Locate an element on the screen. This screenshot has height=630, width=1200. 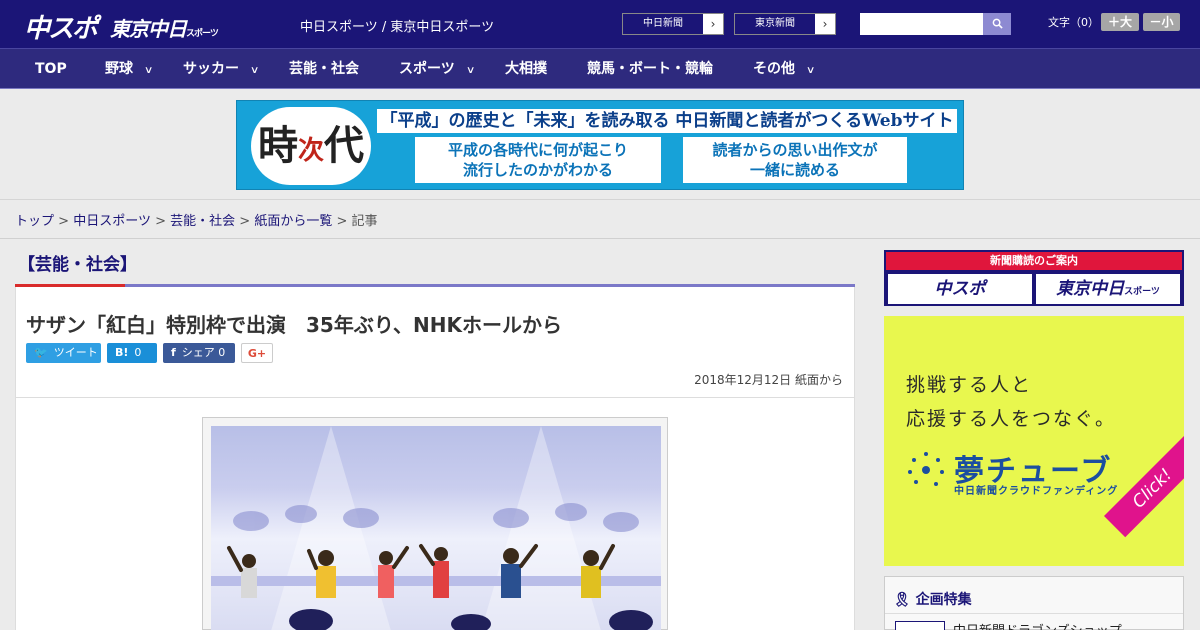
facebook-share-button: f シェア 0 is located at coordinates (199, 353).